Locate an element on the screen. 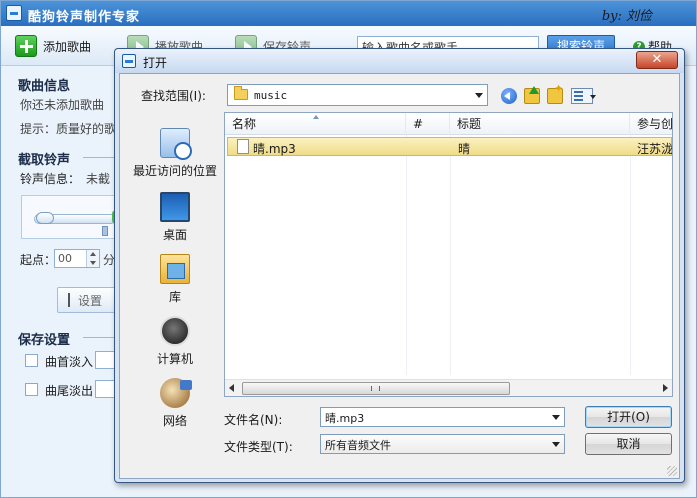 This screenshot has height=498, width=697. place-computer: 计算机 is located at coordinates (175, 341).